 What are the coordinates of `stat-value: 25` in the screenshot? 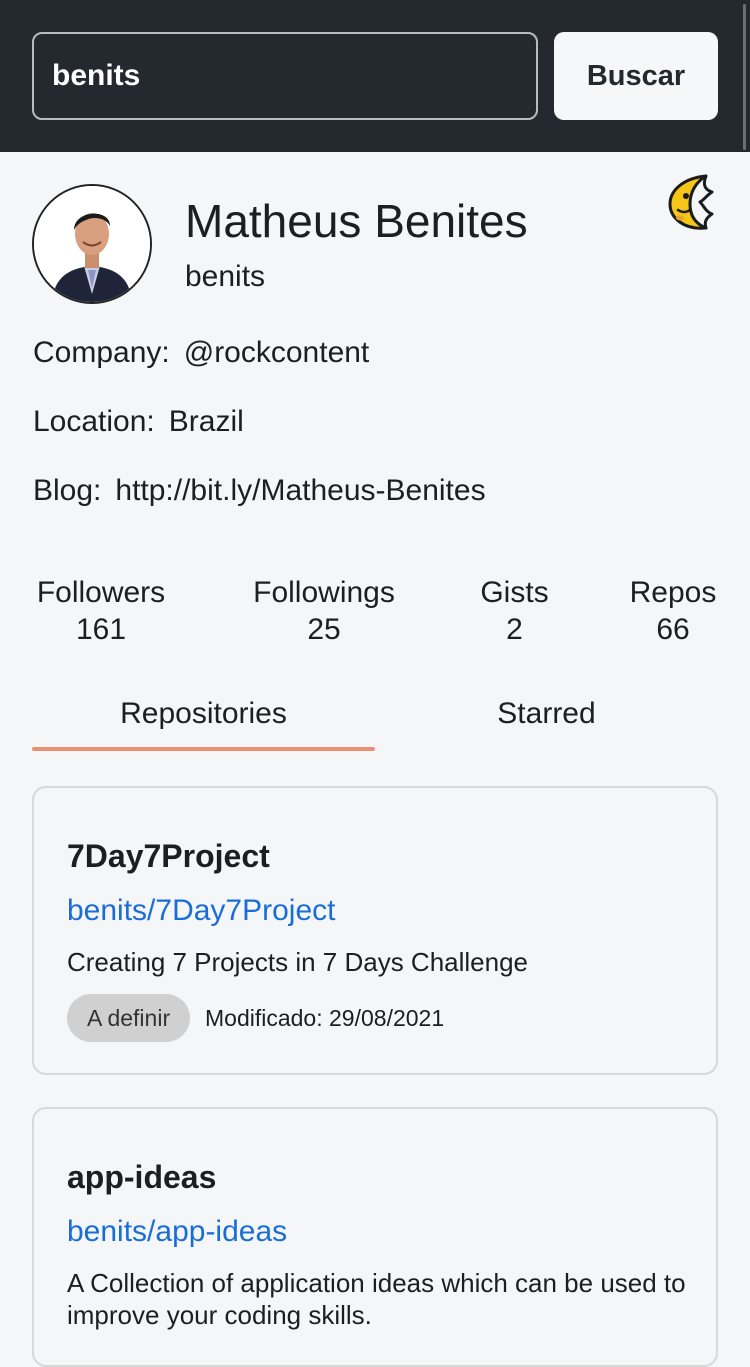 It's located at (324, 629).